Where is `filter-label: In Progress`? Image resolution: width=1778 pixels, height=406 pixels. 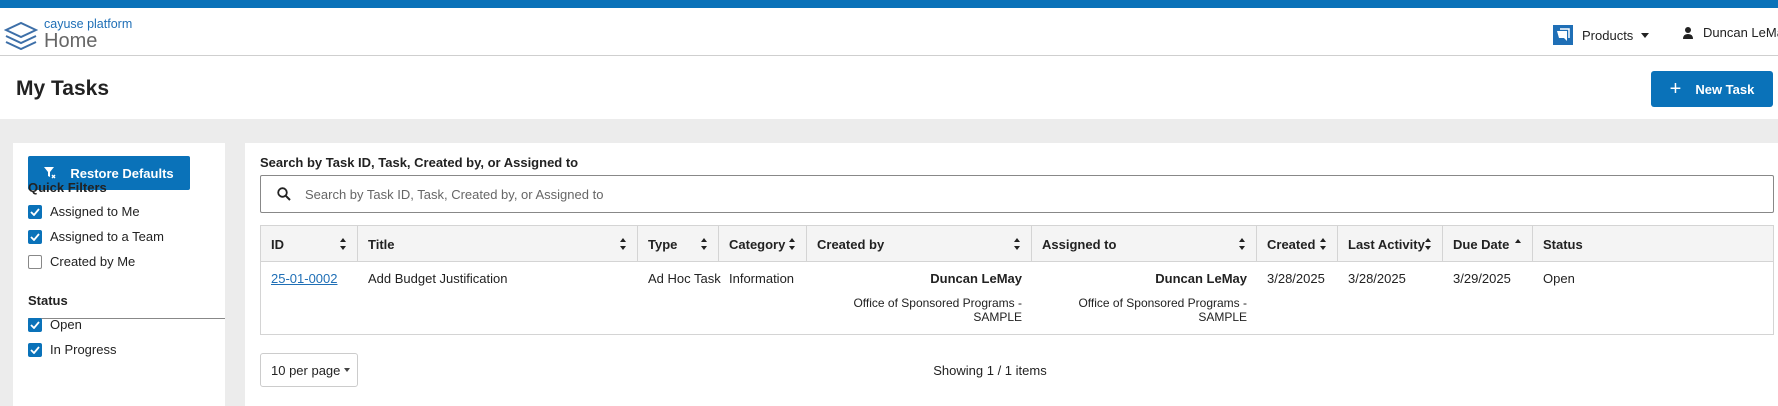 filter-label: In Progress is located at coordinates (83, 349).